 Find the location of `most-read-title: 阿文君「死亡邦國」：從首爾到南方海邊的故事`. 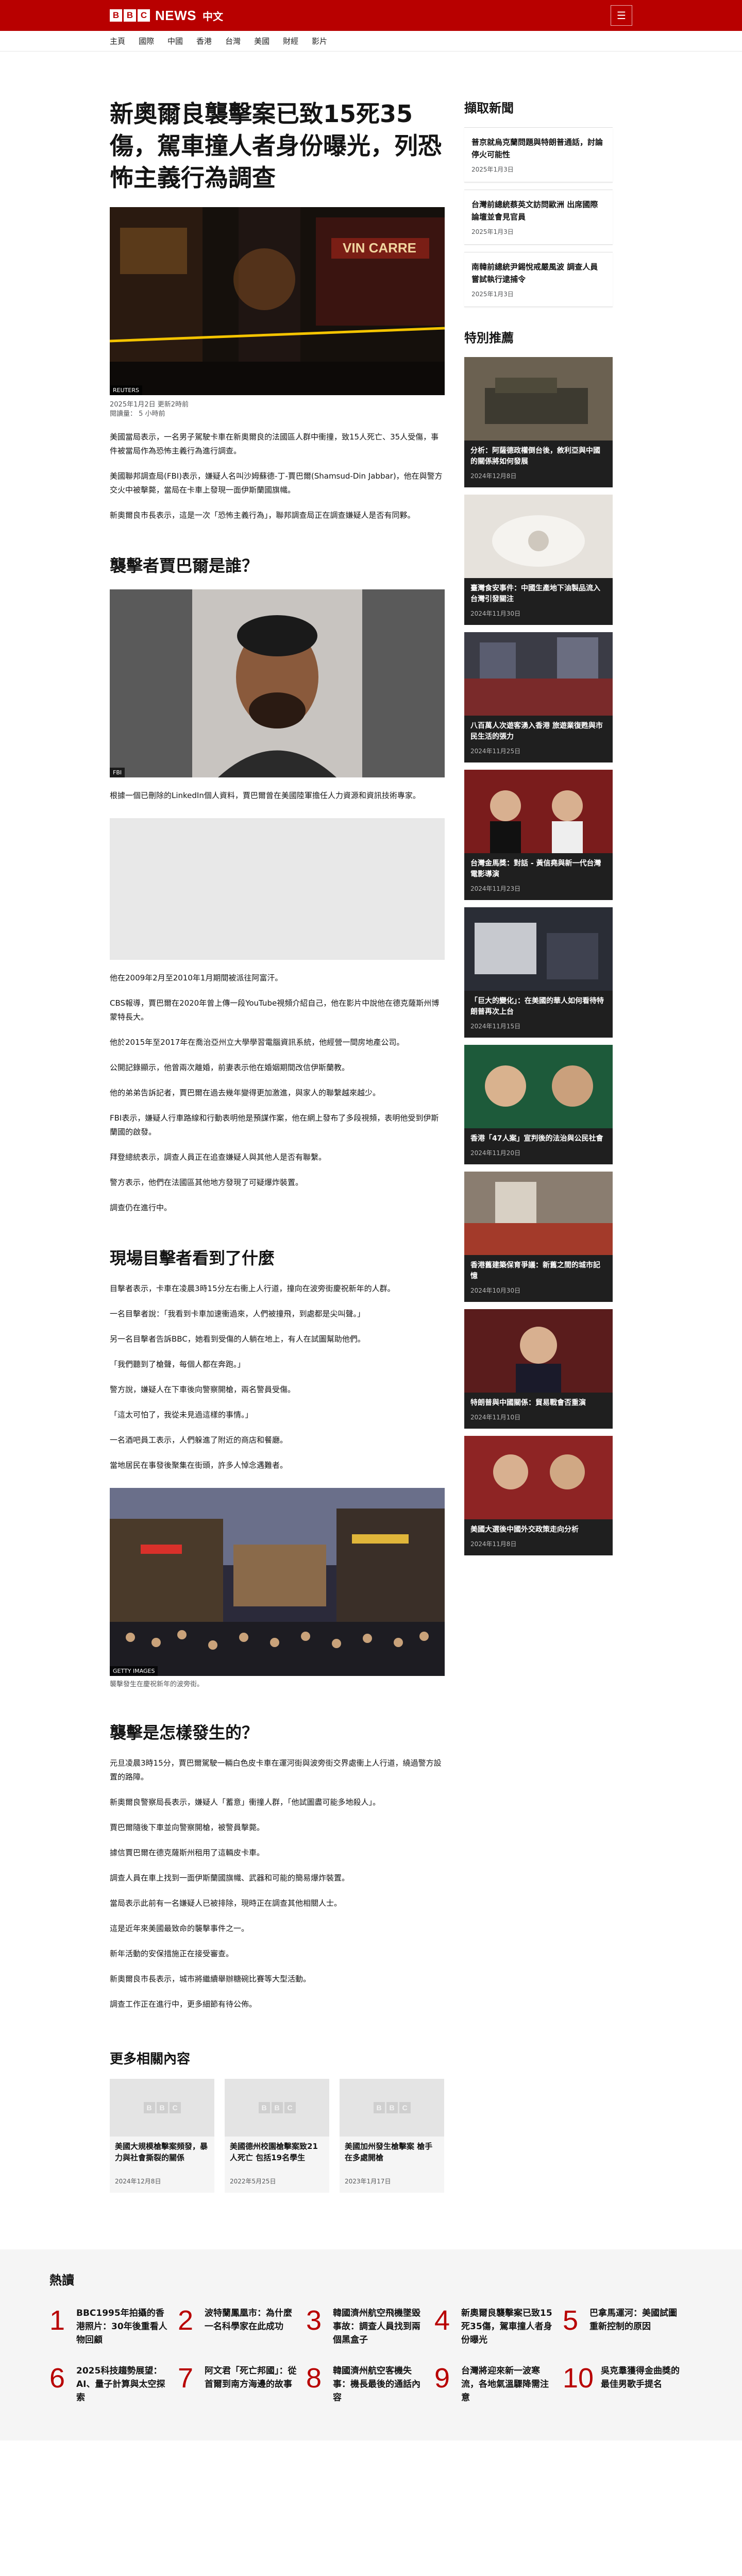

most-read-title: 阿文君「死亡邦國」：從首爾到南方海邊的故事 is located at coordinates (251, 2377).